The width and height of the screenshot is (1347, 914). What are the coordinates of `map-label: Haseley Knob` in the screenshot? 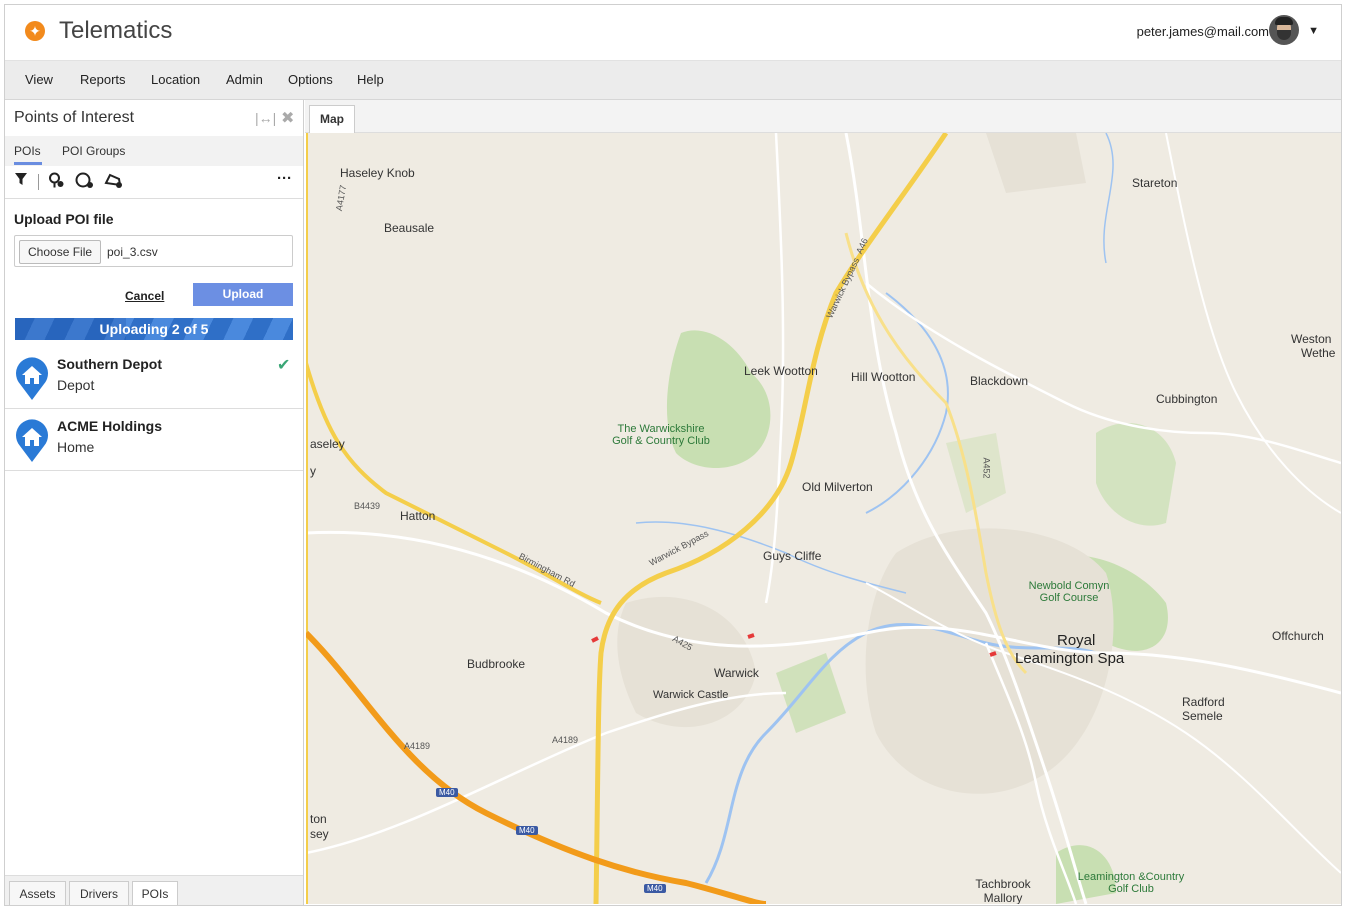 It's located at (377, 173).